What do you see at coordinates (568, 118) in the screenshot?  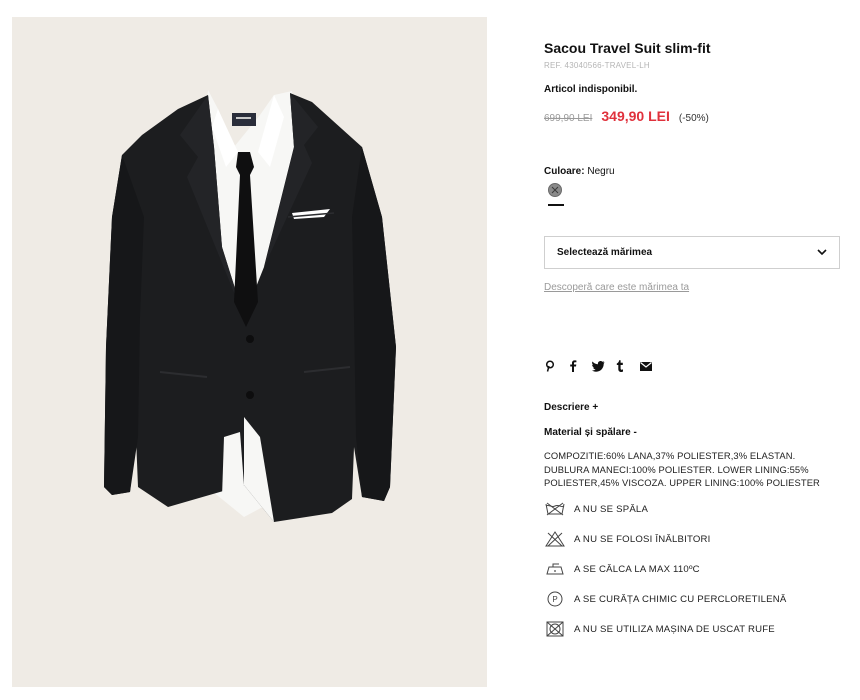 I see `old-price: 699,90 LEI` at bounding box center [568, 118].